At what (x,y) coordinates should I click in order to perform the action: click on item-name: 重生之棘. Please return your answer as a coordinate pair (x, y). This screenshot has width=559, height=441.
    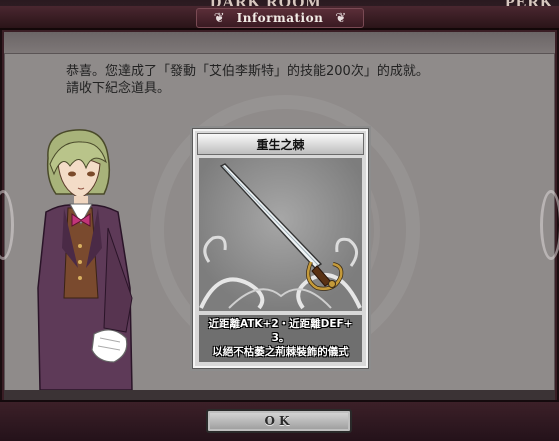
    Looking at the image, I should click on (280, 144).